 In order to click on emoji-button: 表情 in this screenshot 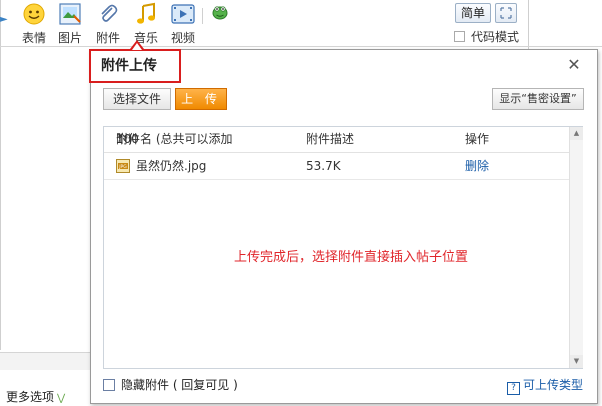, I will do `click(34, 24)`.